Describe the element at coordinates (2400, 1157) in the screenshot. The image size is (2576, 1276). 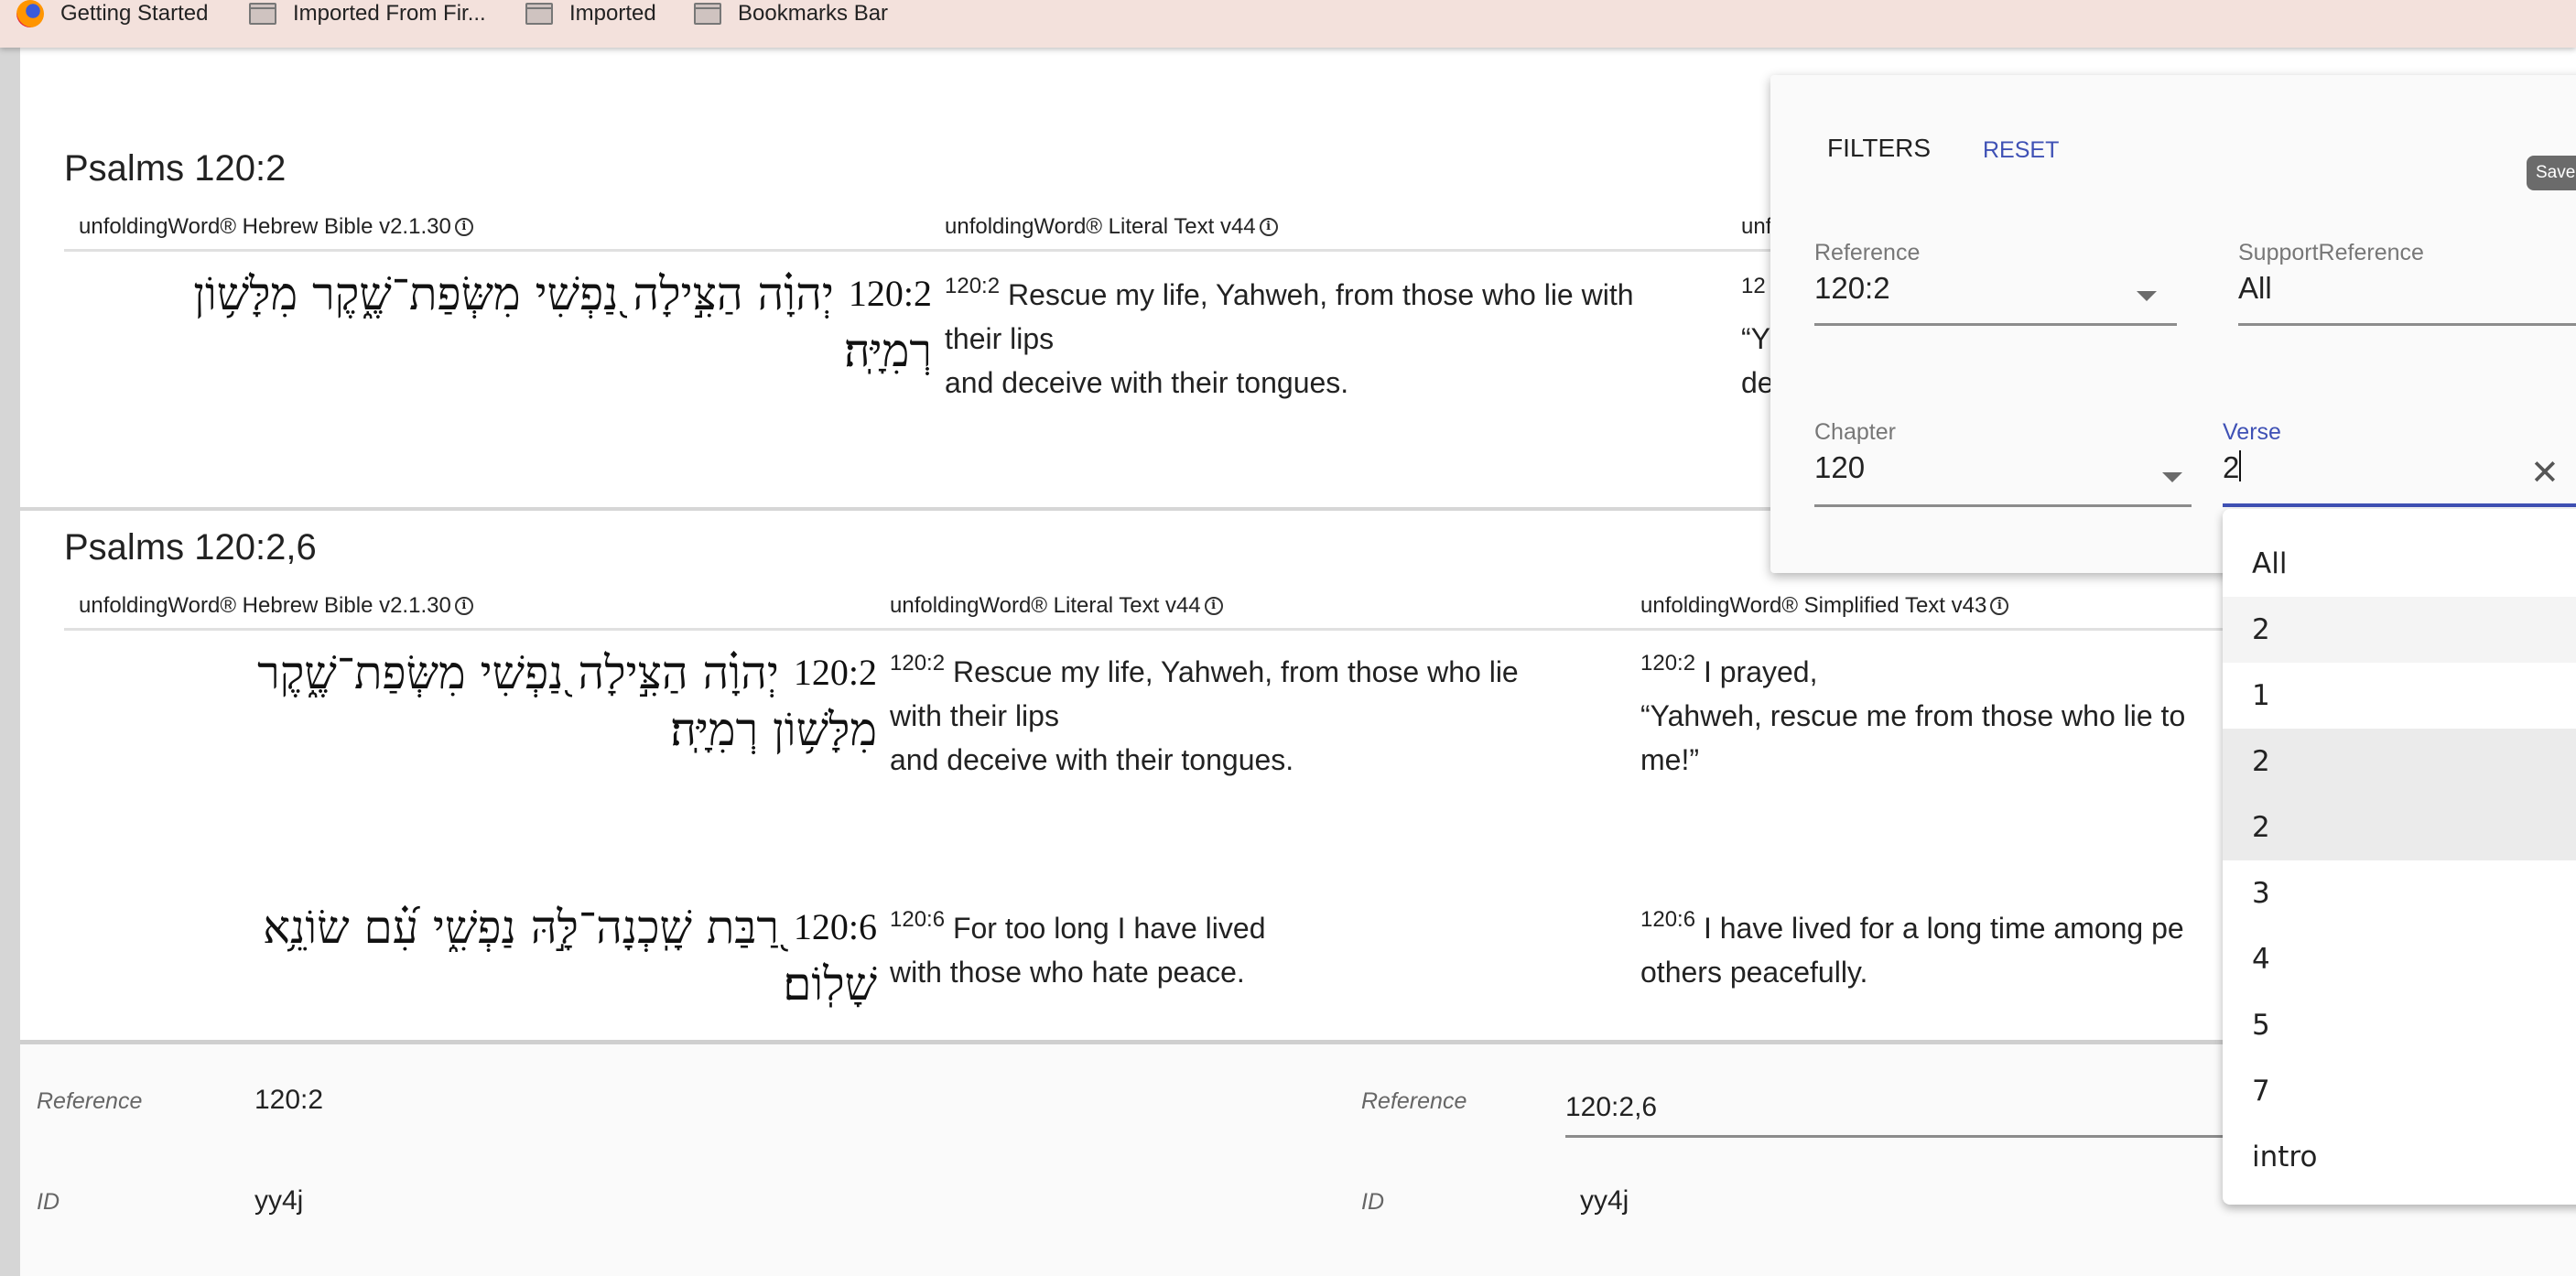
I see `verse-option: intro` at that location.